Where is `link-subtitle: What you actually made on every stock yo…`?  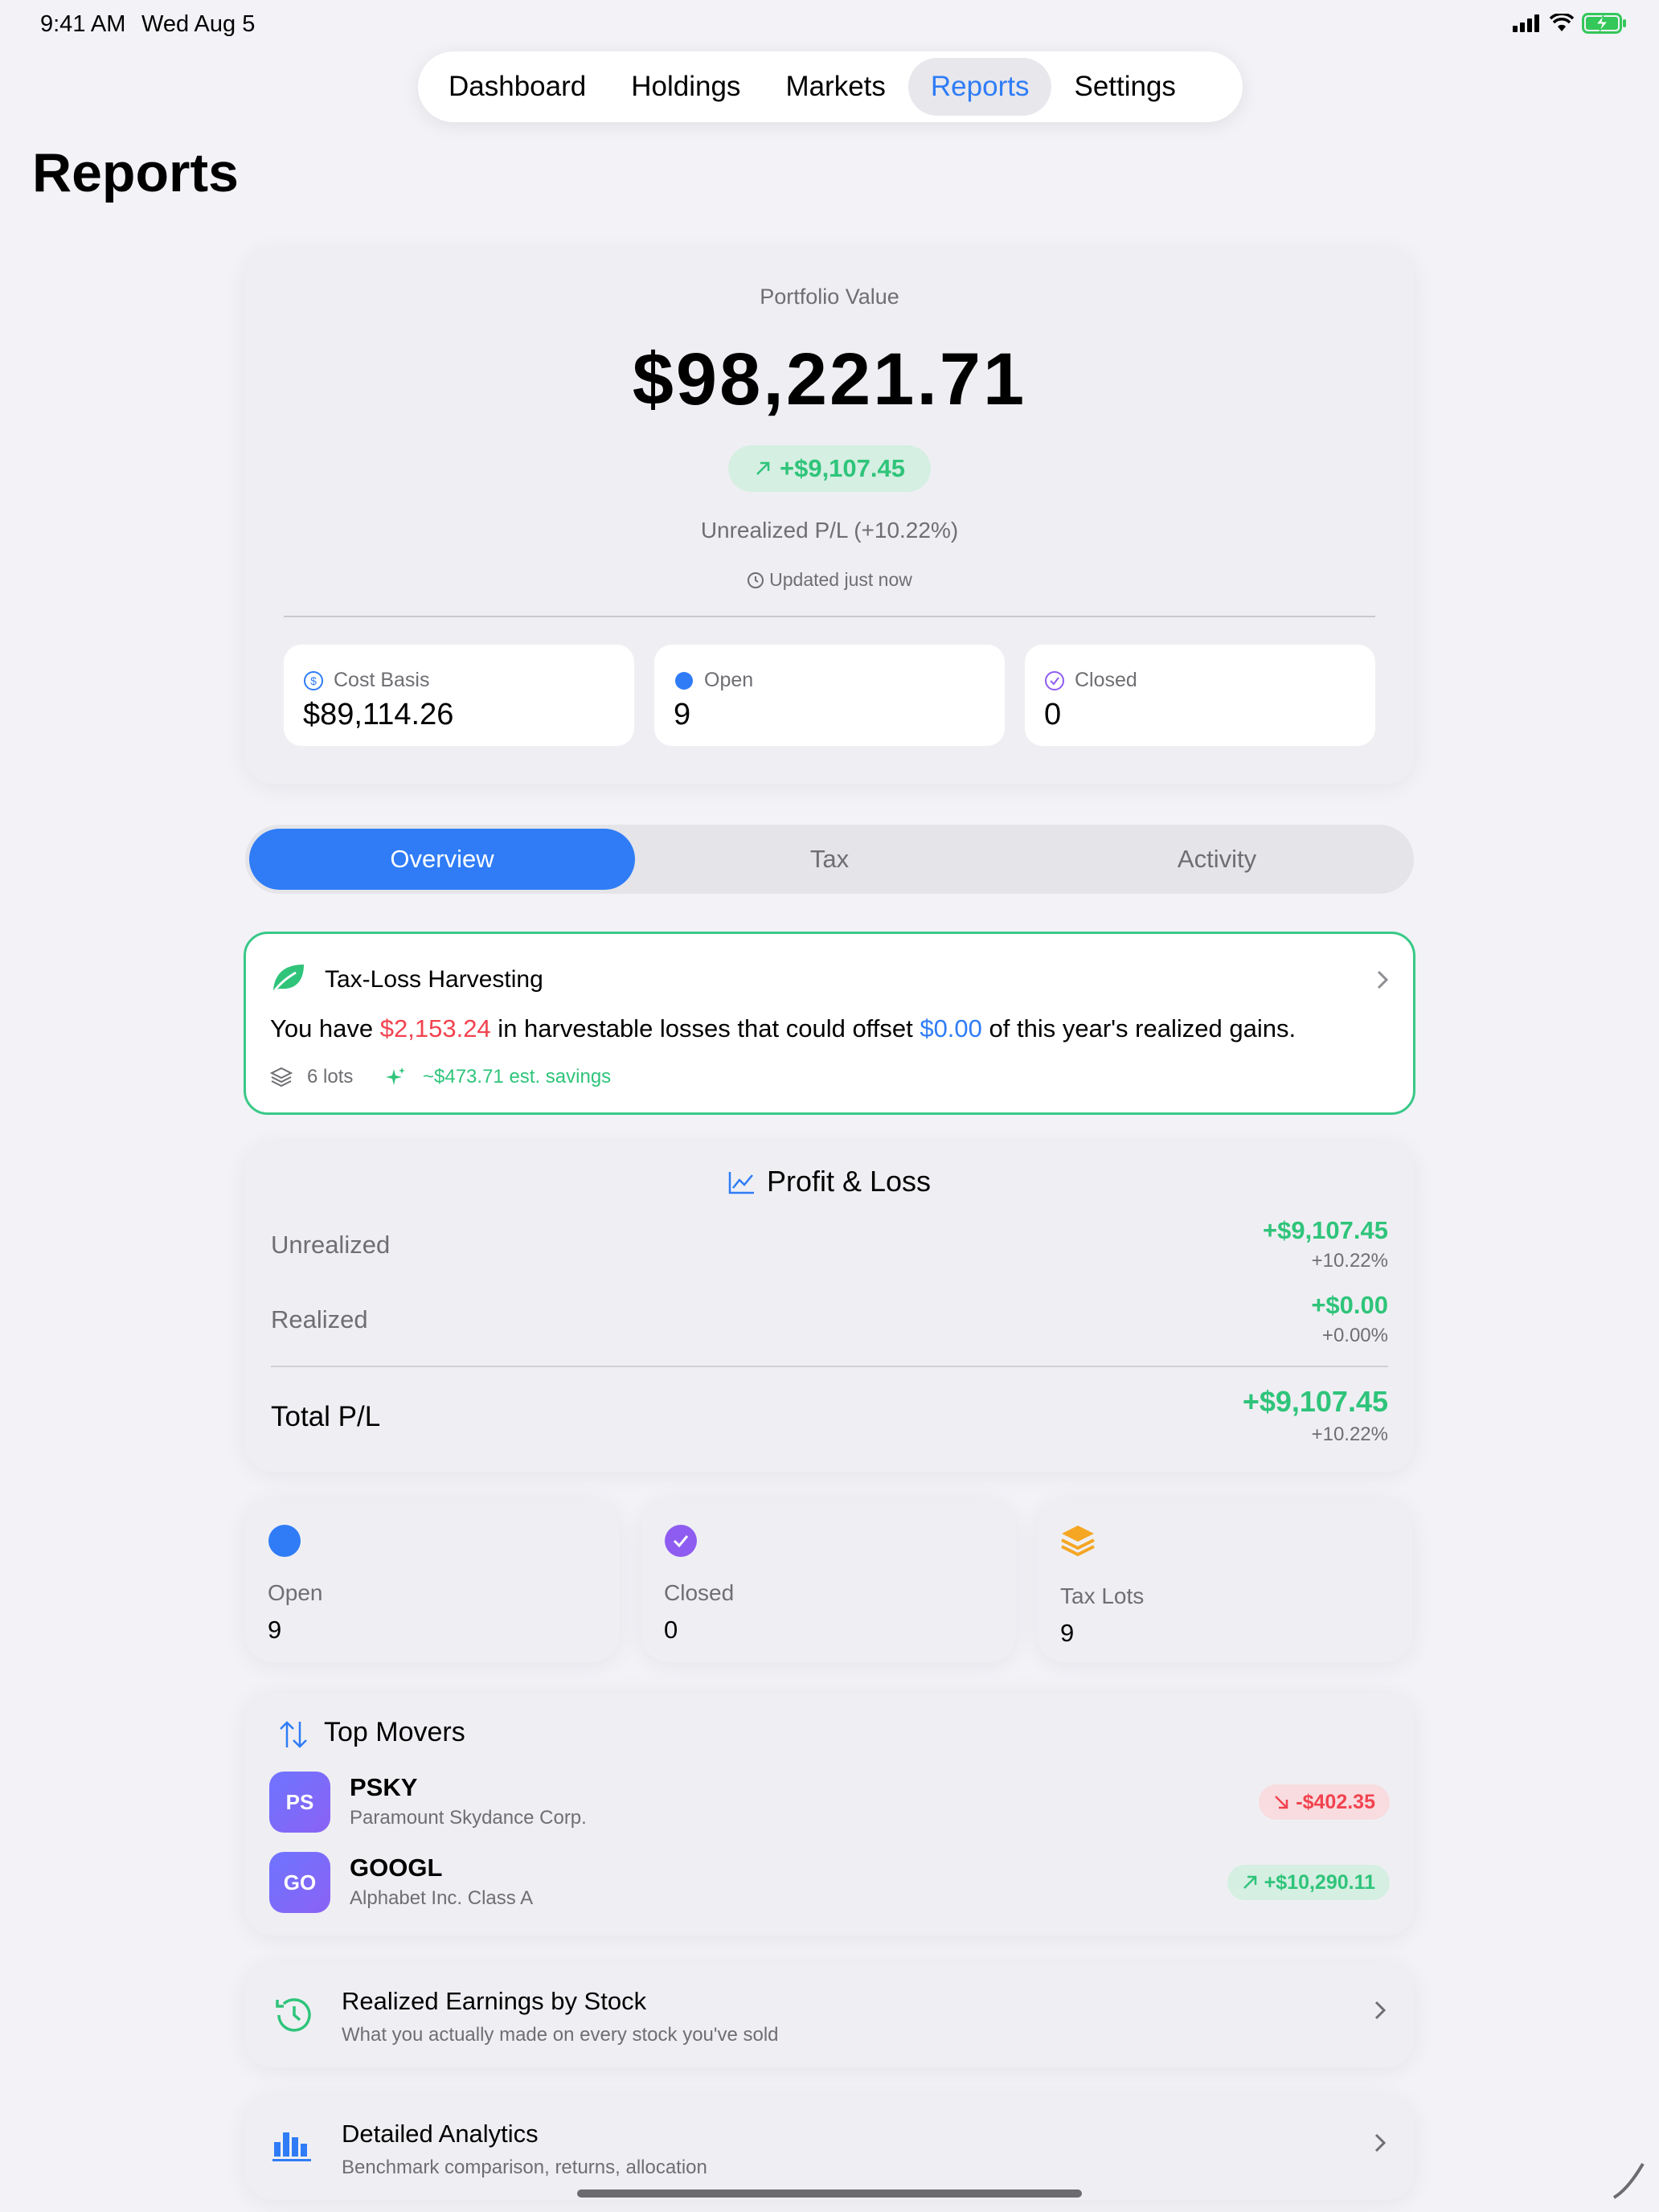 link-subtitle: What you actually made on every stock yo… is located at coordinates (560, 2035).